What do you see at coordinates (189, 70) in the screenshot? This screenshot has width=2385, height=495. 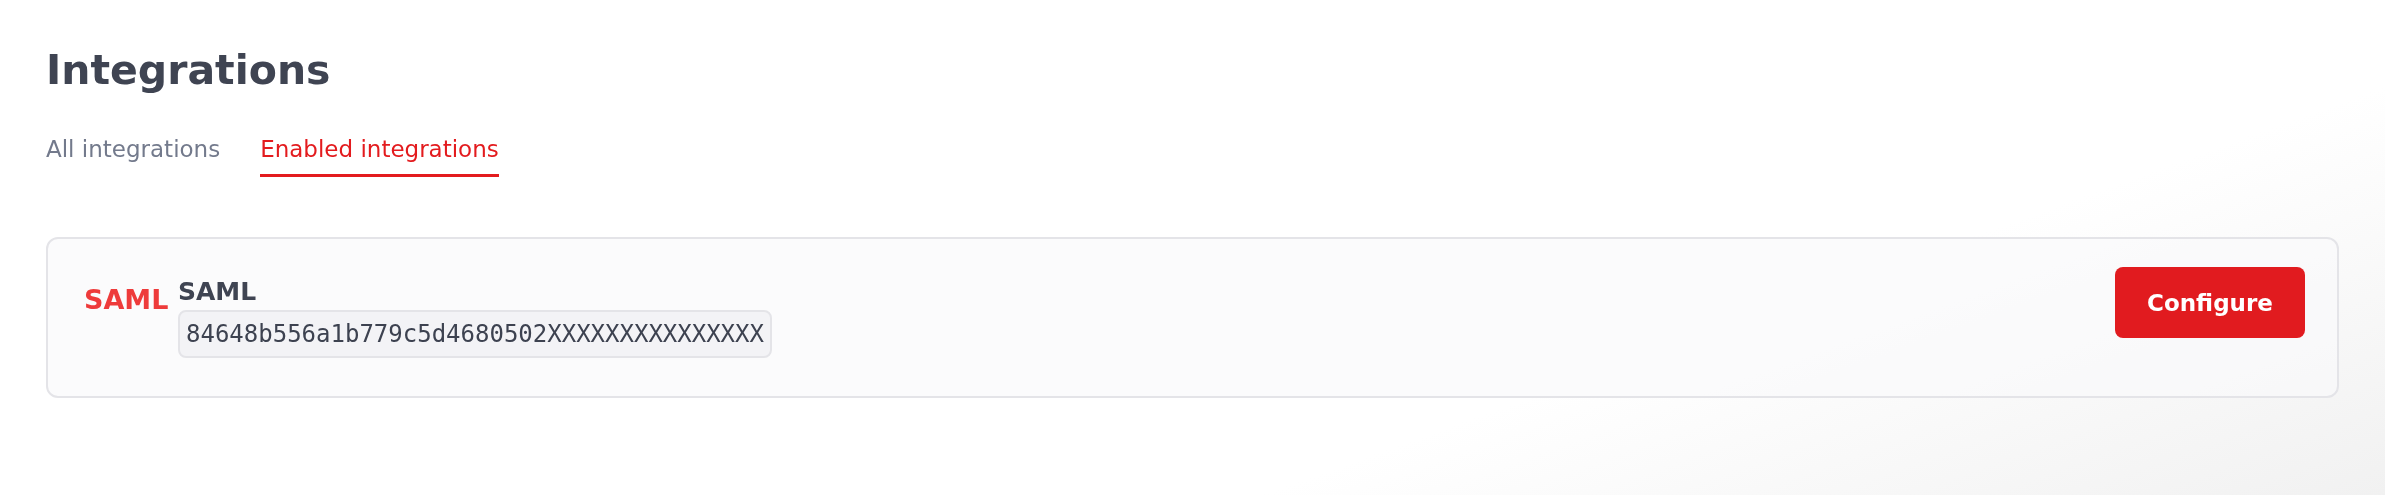 I see `page-title: Integrations` at bounding box center [189, 70].